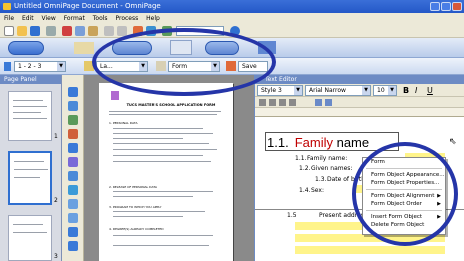  Describe the element at coordinates (153, 18) in the screenshot. I see `menu-help: Help` at that location.